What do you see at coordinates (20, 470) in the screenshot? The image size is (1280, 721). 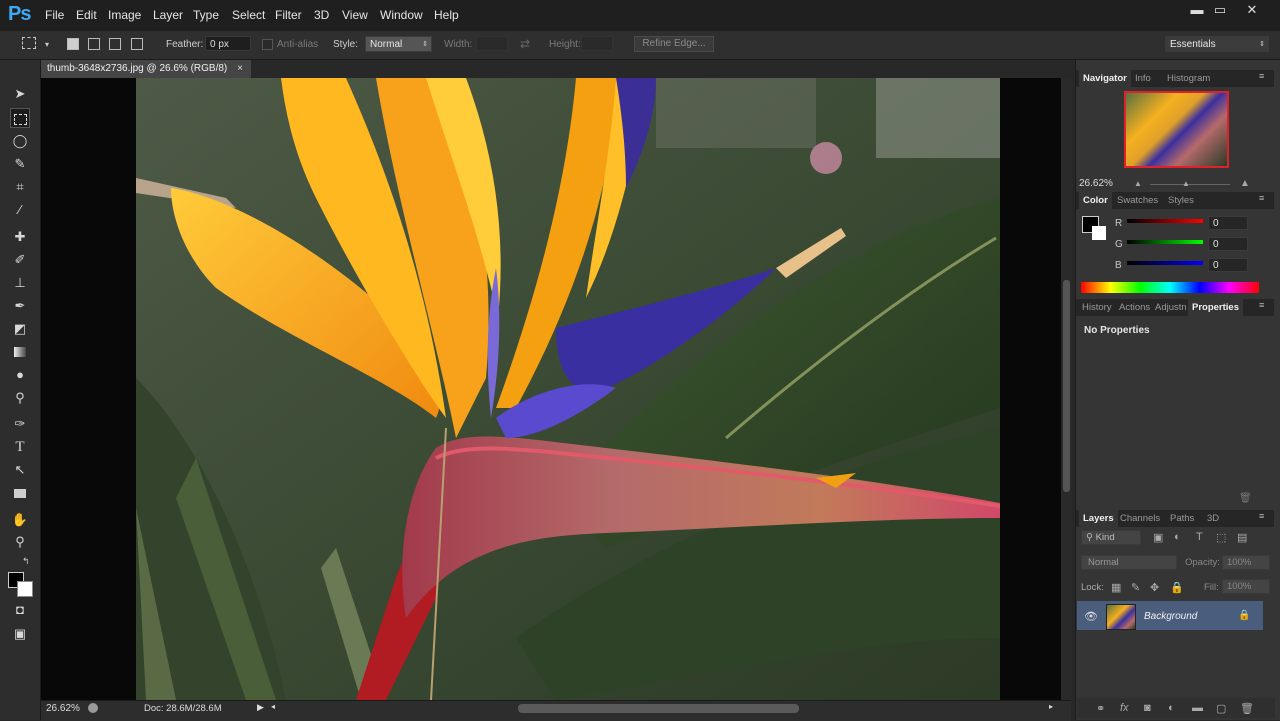 I see `path-selection-tool-icon: ↖` at bounding box center [20, 470].